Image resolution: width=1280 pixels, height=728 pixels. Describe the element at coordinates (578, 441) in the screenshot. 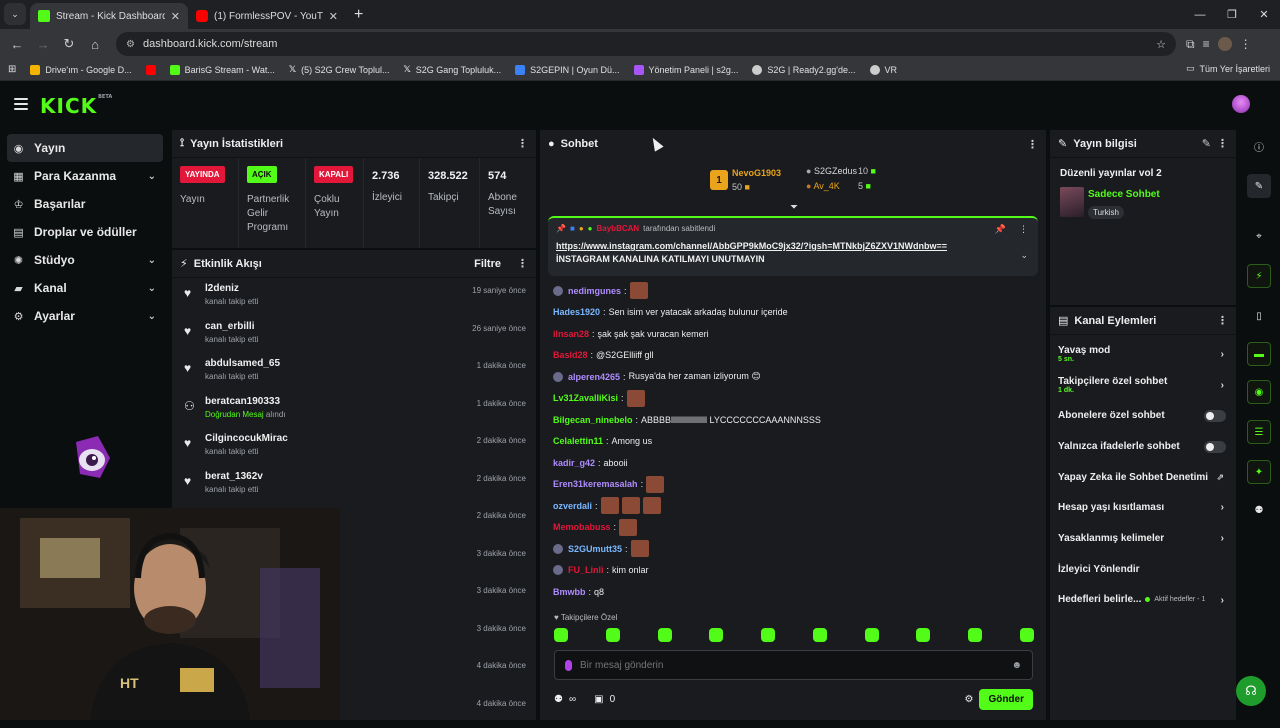

I see `chat-username: Celalettin11` at that location.